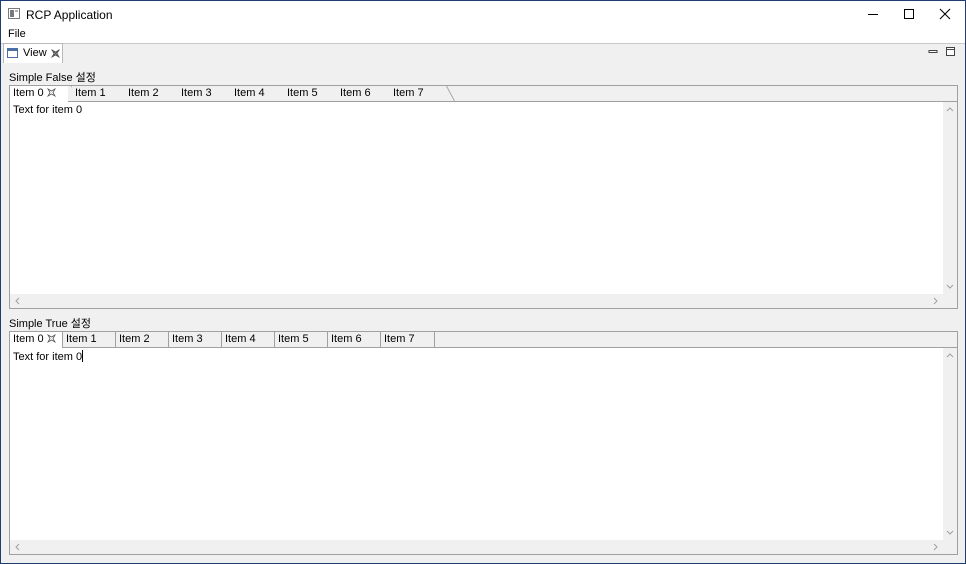 This screenshot has height=564, width=966. Describe the element at coordinates (83, 356) in the screenshot. I see `text-caret` at that location.